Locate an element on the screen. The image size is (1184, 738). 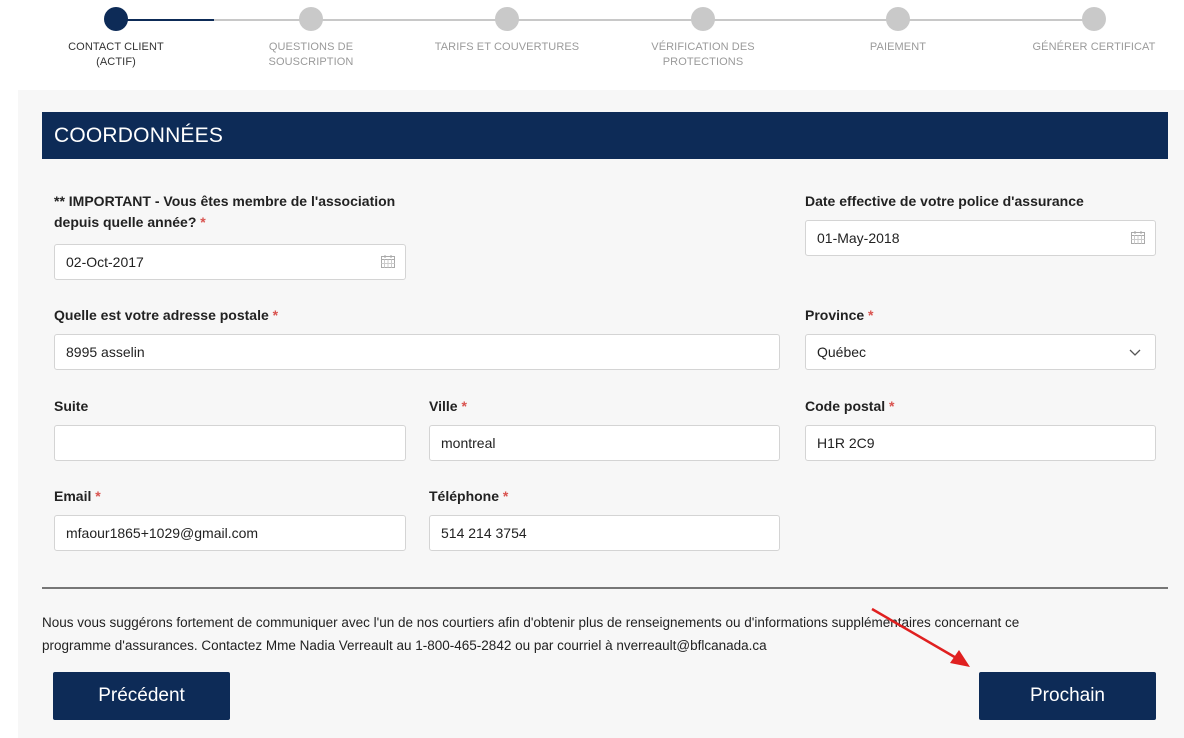
step-questions-souscription: QUESTIONS DE SOUSCRIPTION is located at coordinates (311, 38).